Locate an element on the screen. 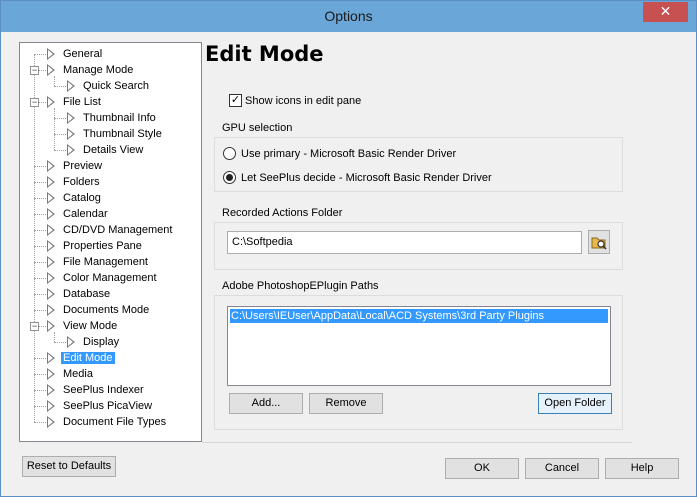 This screenshot has height=497, width=697. tree-item-label: Properties Pane is located at coordinates (102, 246).